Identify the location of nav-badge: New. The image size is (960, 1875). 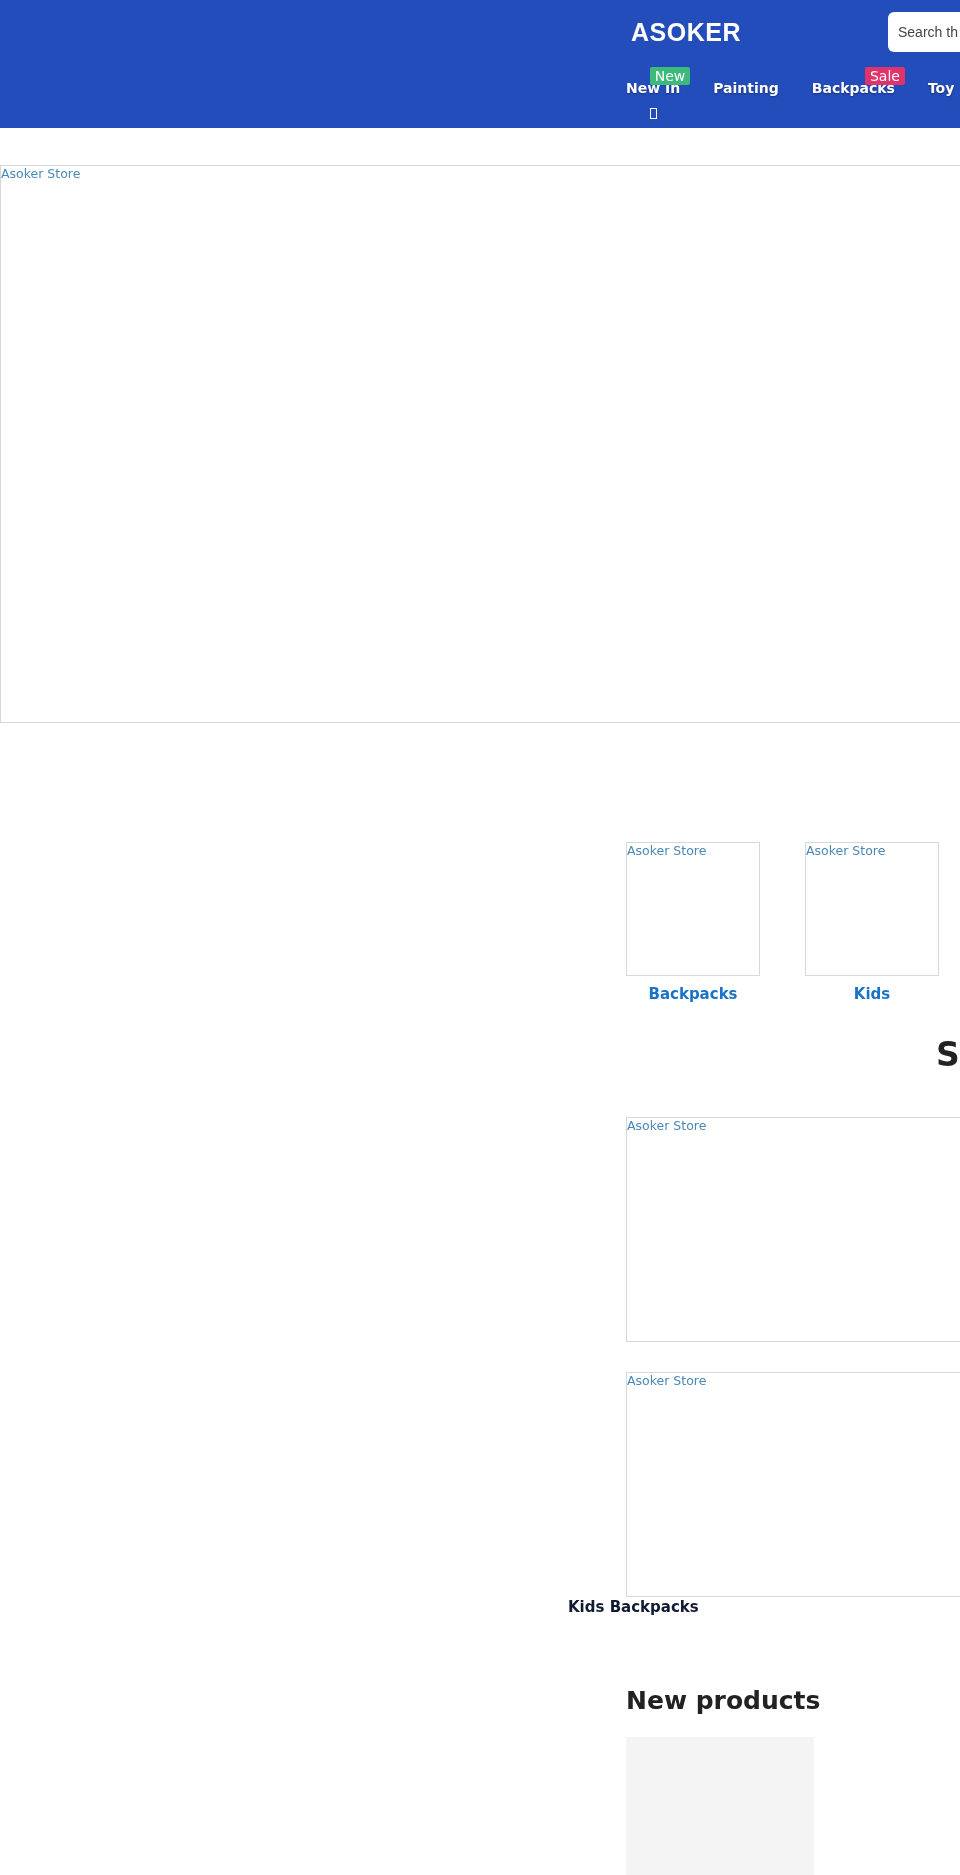
(670, 76).